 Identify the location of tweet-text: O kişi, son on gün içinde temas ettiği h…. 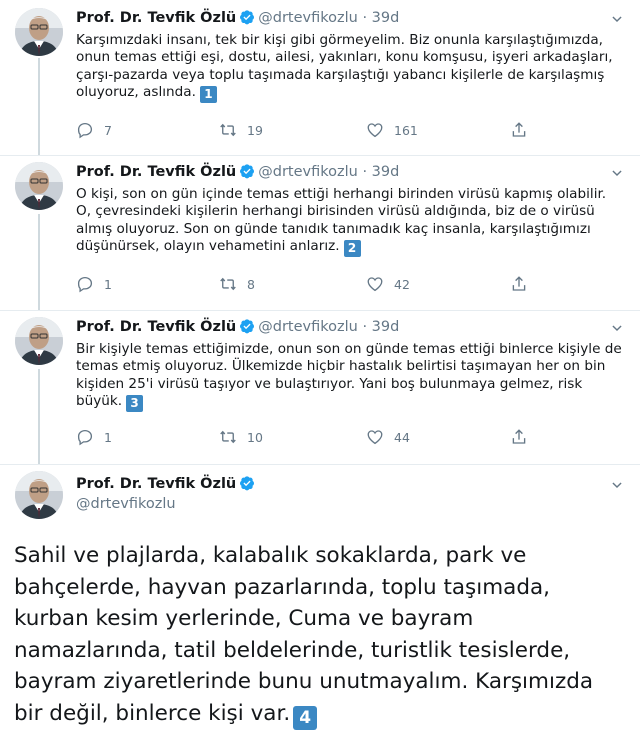
(341, 222).